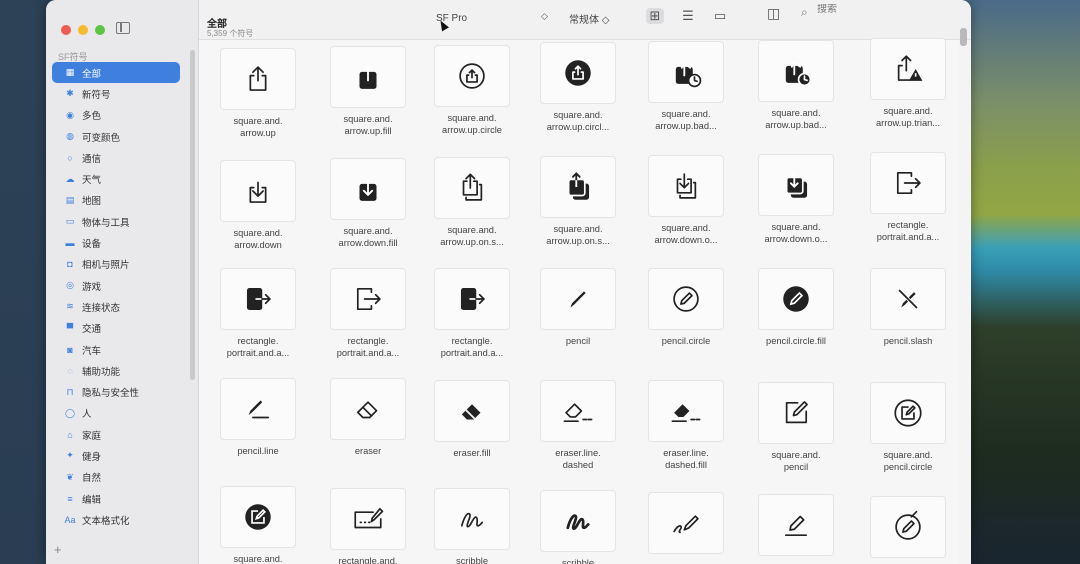  I want to click on symbol-cell: square.and. arrow.up.circle, so click(472, 90).